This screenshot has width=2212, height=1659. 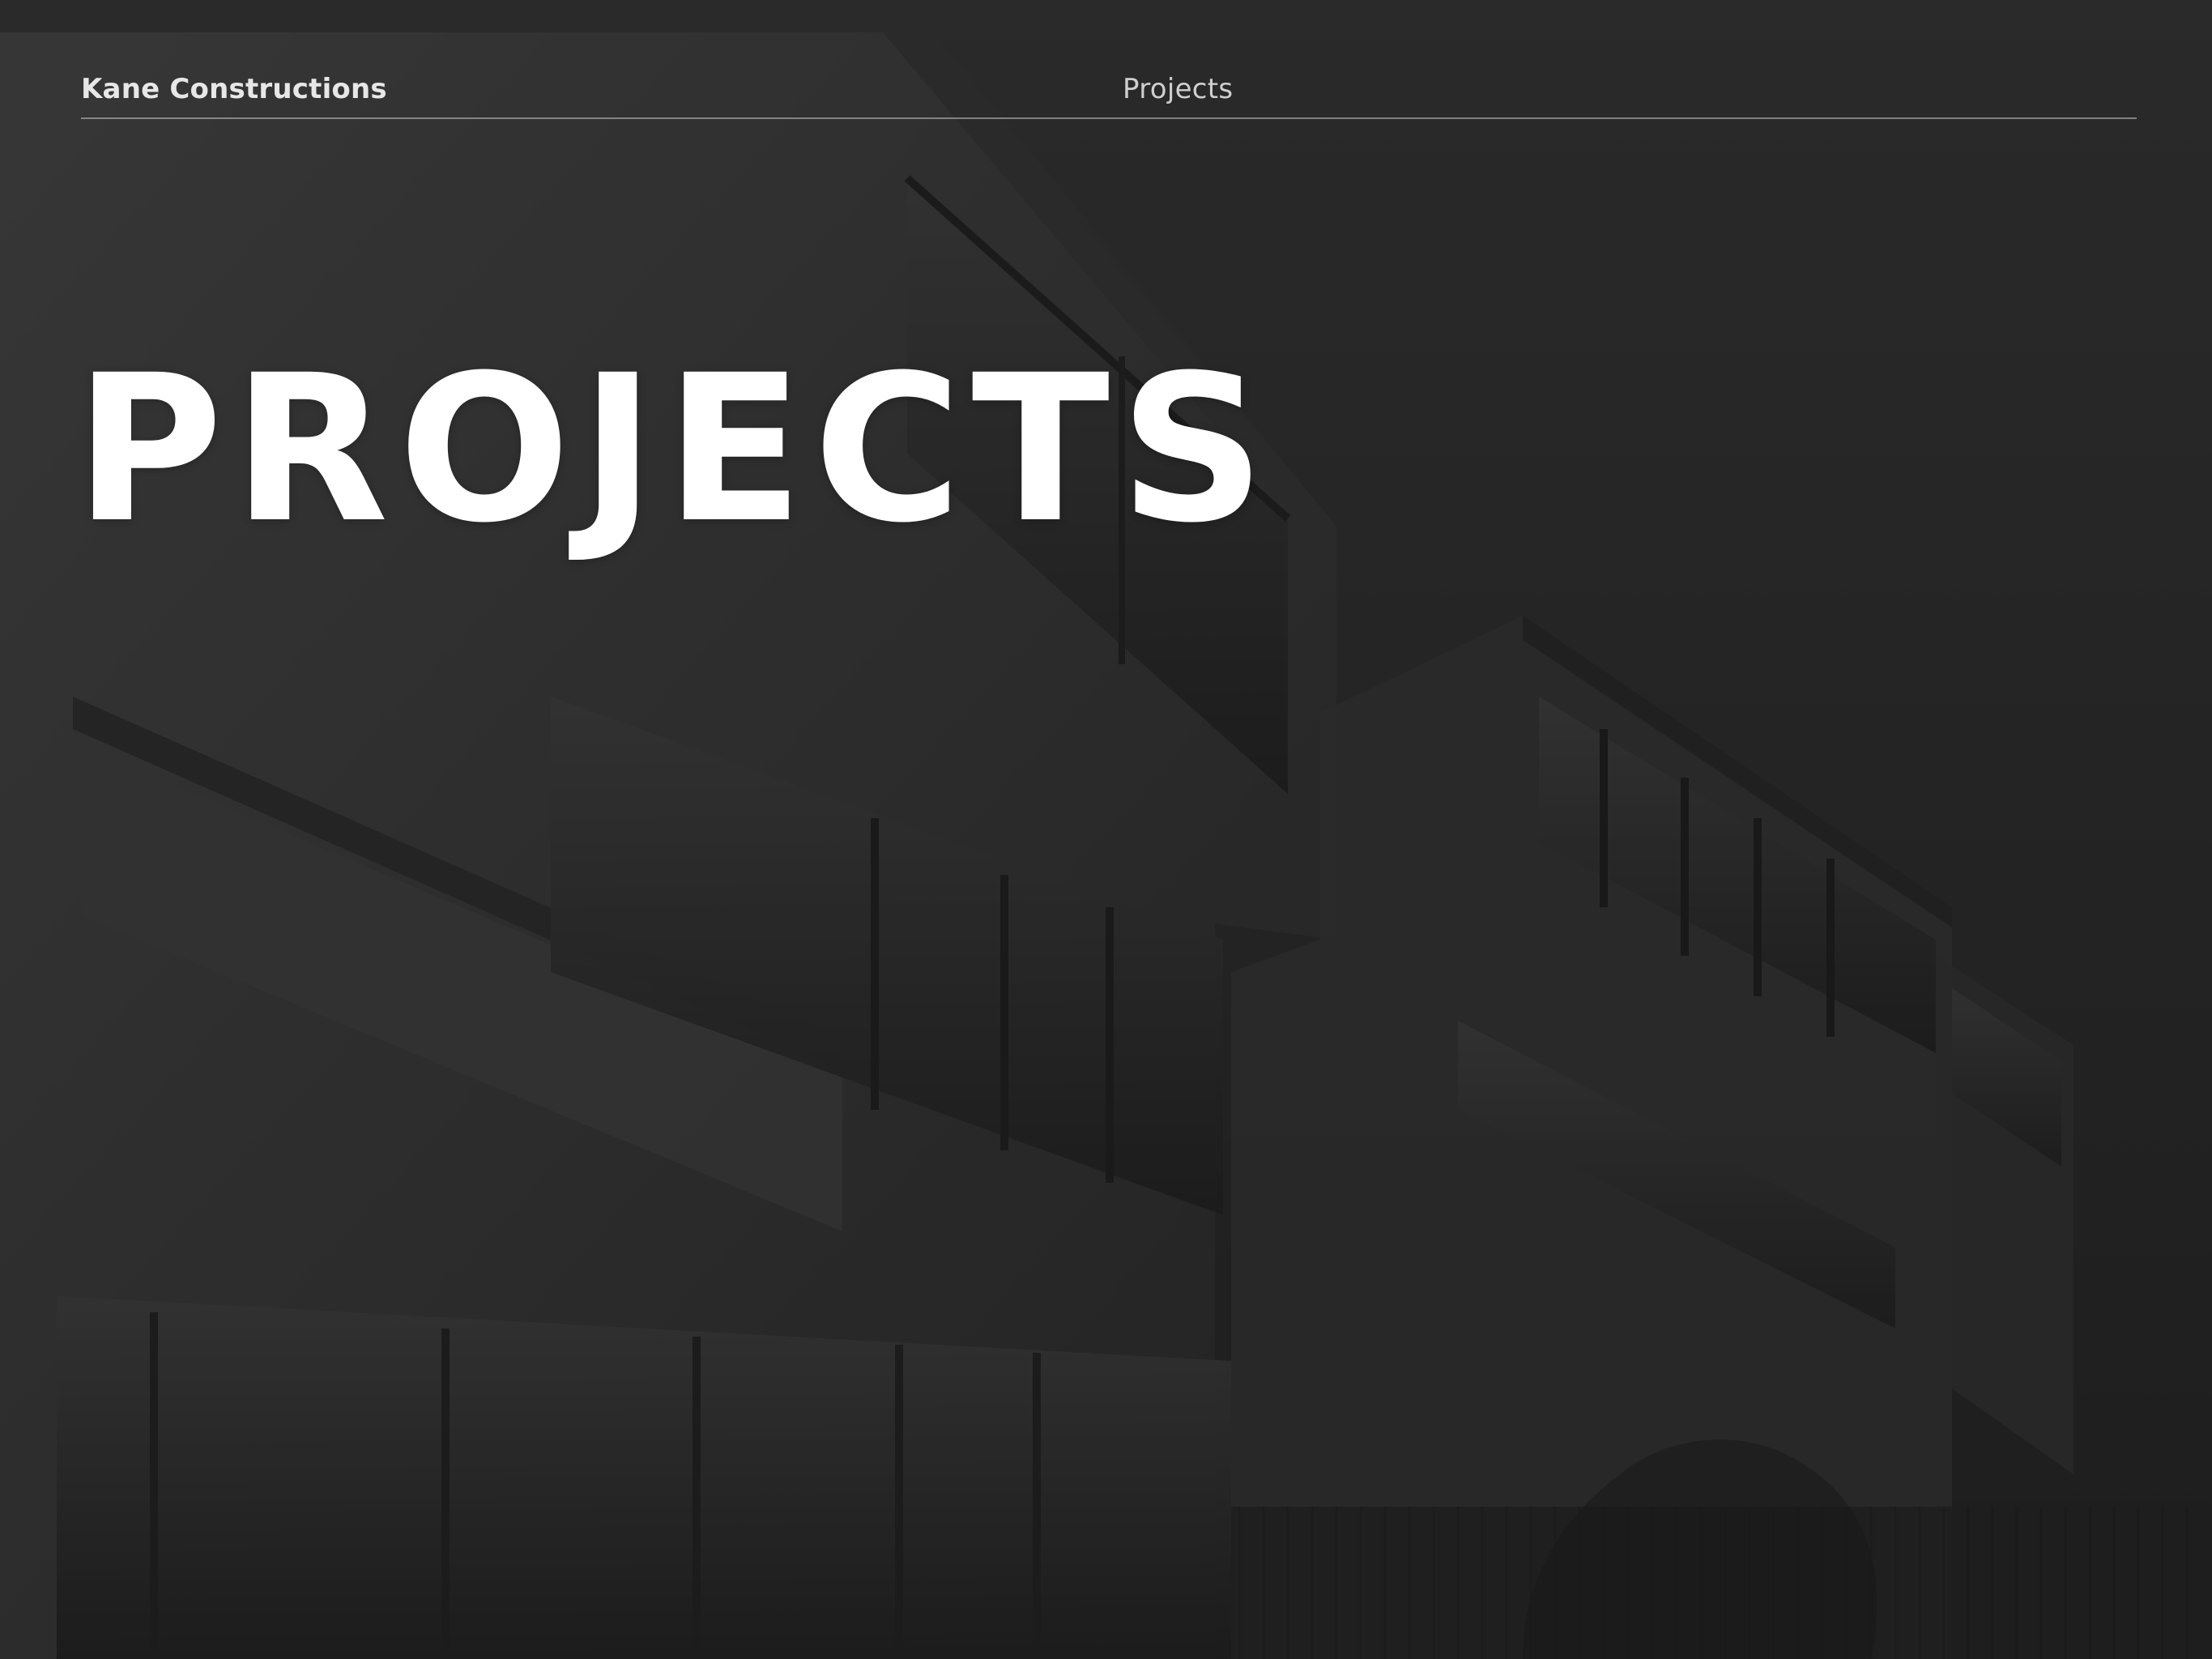 What do you see at coordinates (1178, 89) in the screenshot?
I see `nav-link-projects: Projects` at bounding box center [1178, 89].